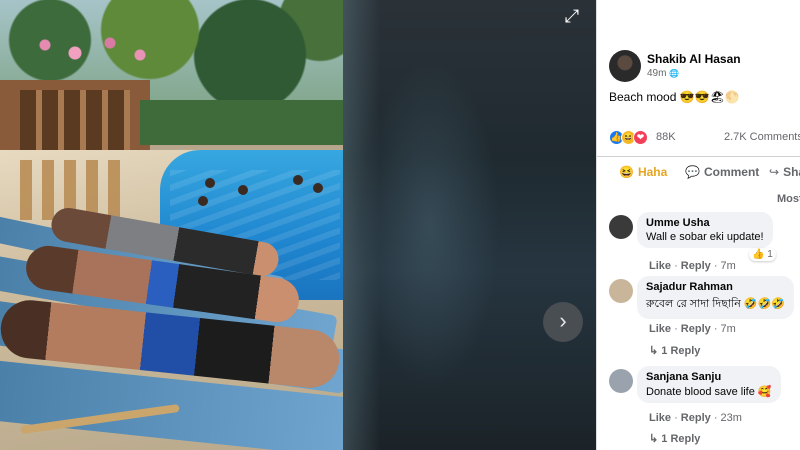  I want to click on haha-button: 😆 Haha, so click(643, 172).